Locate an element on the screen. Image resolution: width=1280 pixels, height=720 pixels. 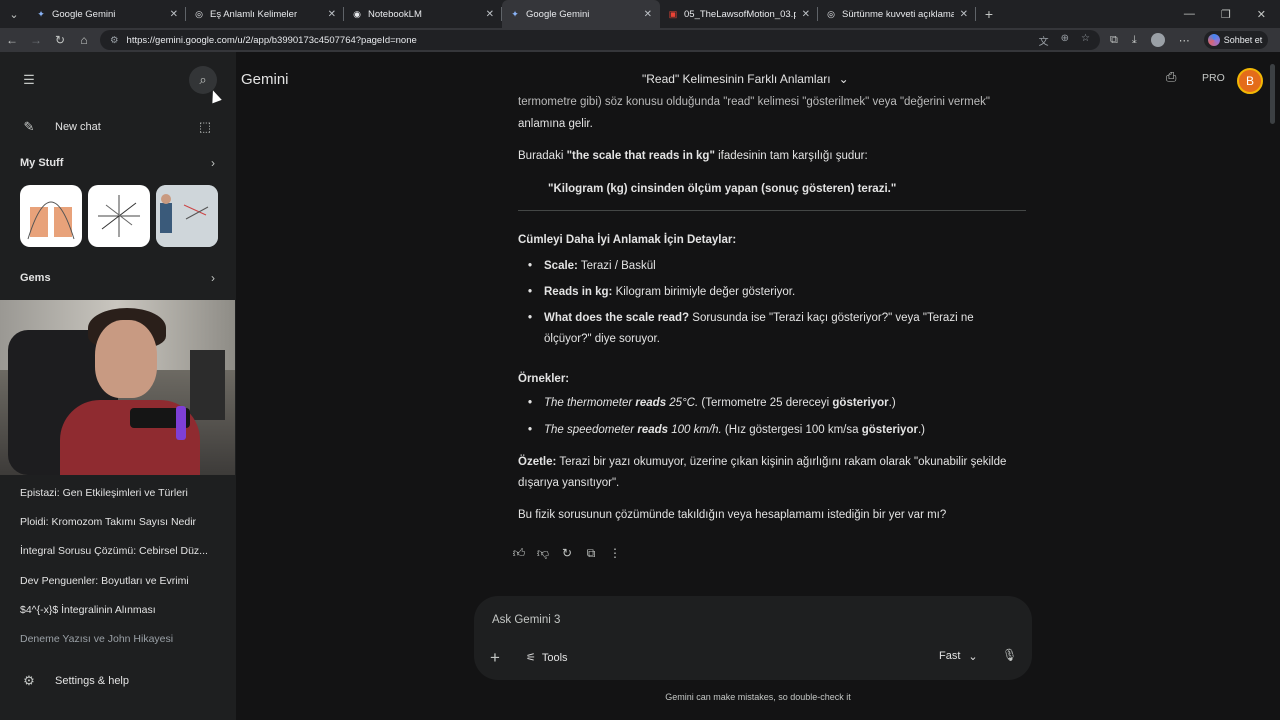
history-item: Deneme Yazısı ve John Hikayesi is located at coordinates (117, 639).